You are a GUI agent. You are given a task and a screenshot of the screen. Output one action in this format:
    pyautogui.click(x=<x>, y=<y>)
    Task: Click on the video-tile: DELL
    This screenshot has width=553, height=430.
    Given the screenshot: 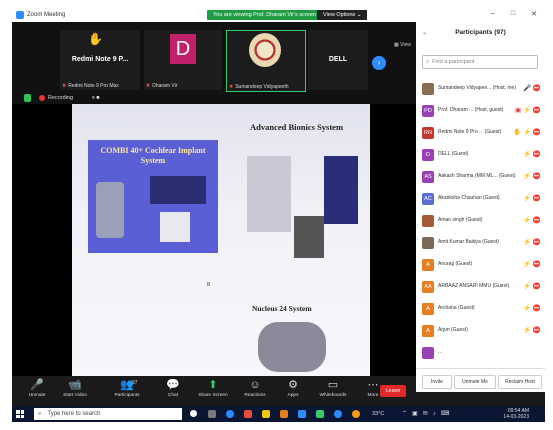 What is the action you would take?
    pyautogui.click(x=338, y=60)
    